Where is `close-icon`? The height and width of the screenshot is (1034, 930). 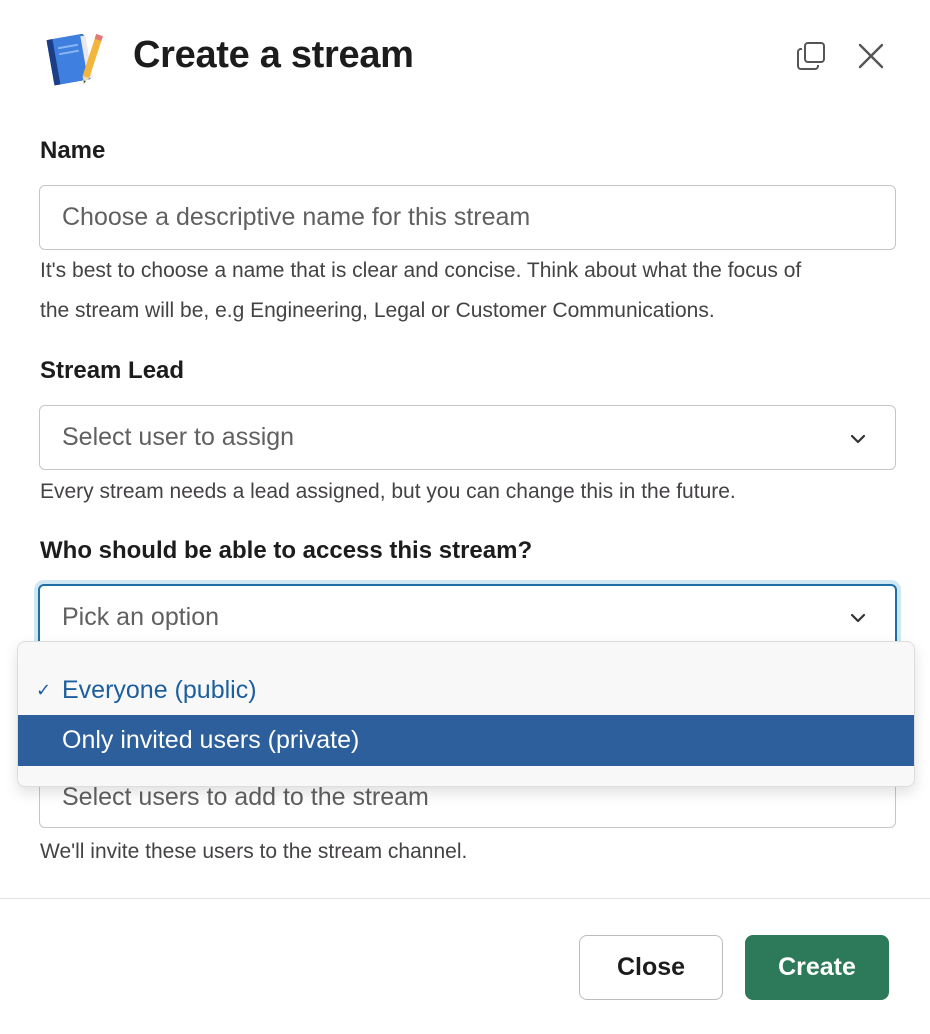
close-icon is located at coordinates (871, 56).